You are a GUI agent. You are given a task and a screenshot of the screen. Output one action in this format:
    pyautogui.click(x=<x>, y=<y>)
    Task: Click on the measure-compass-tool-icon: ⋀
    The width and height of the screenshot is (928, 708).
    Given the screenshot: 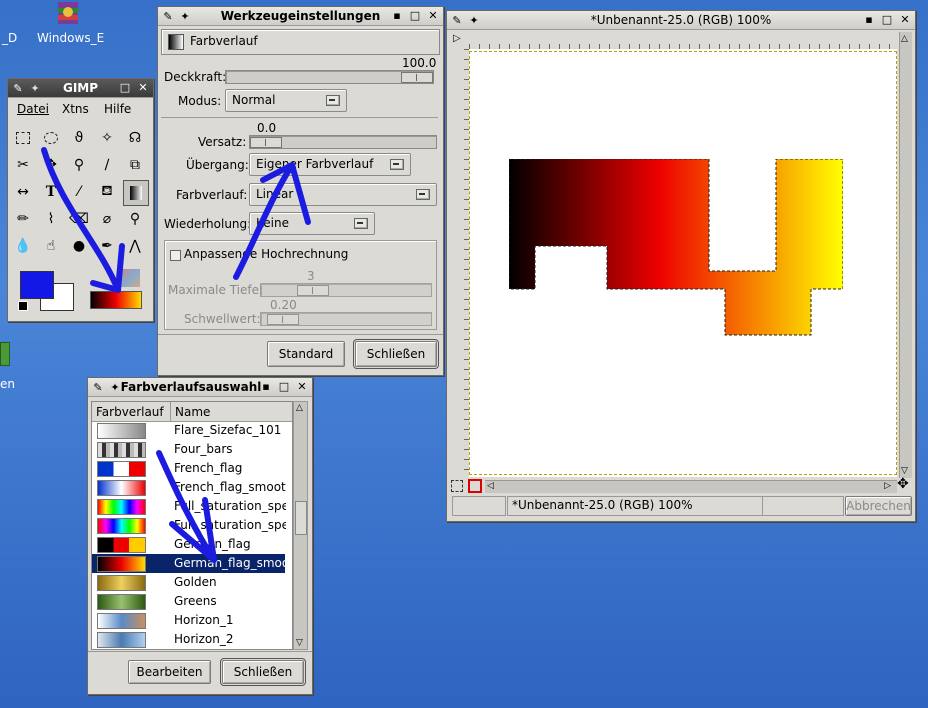 What is the action you would take?
    pyautogui.click(x=135, y=246)
    